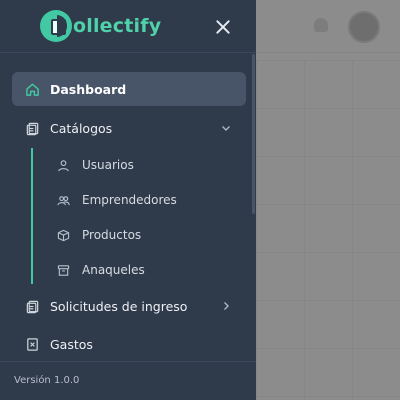  Describe the element at coordinates (63, 200) in the screenshot. I see `users-icon` at that location.